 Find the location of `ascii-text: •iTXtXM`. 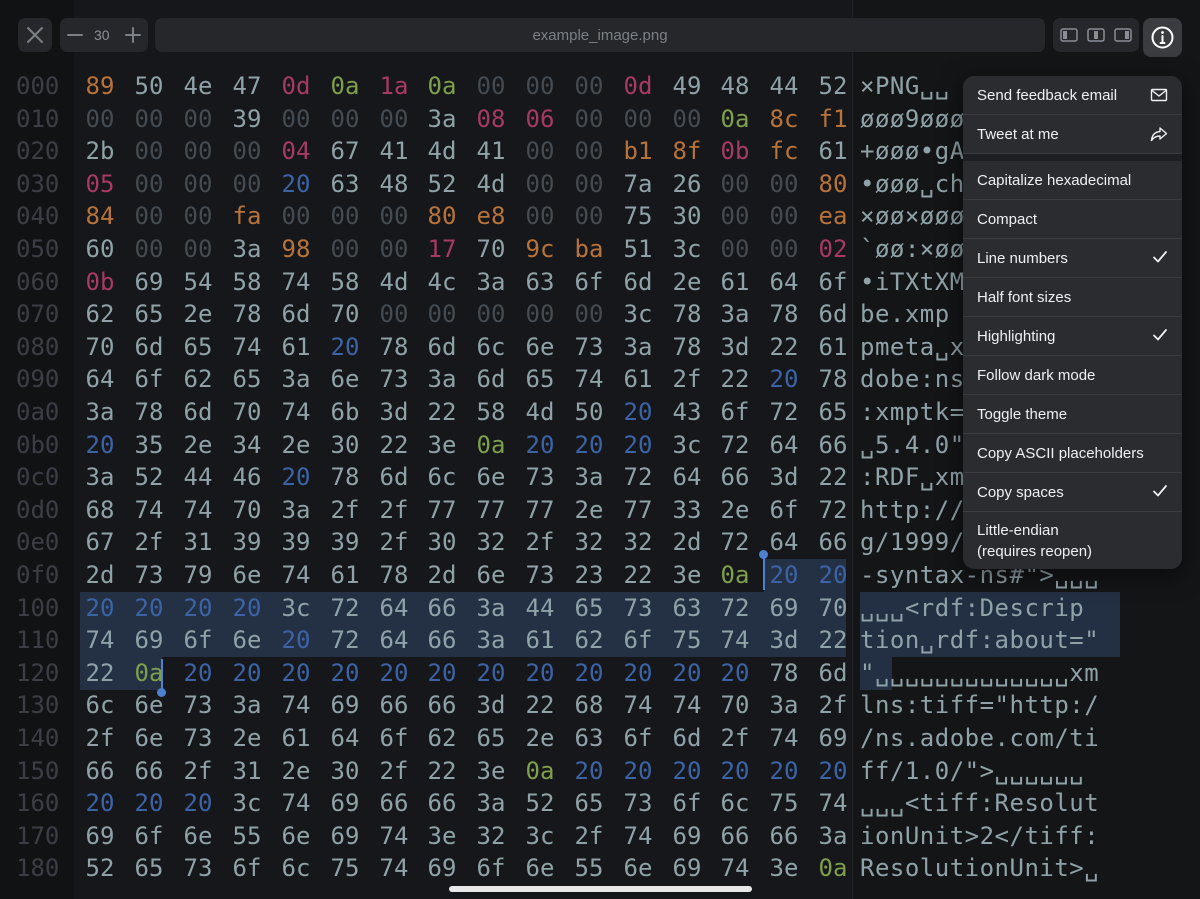

ascii-text: •iTXtXM is located at coordinates (912, 282).